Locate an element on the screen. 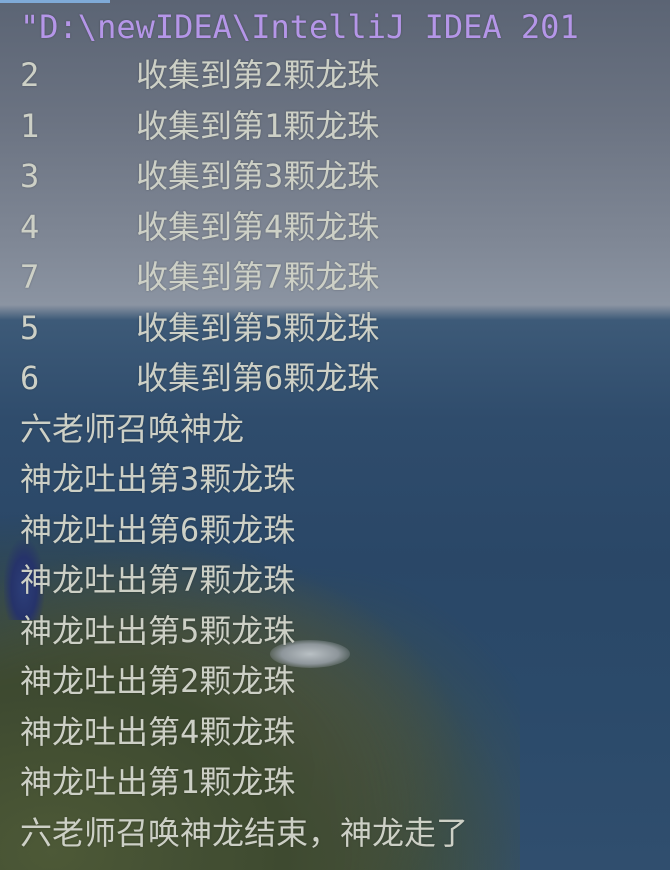 The height and width of the screenshot is (870, 670). collected-text: 收集到第7颗龙珠 is located at coordinates (258, 277).